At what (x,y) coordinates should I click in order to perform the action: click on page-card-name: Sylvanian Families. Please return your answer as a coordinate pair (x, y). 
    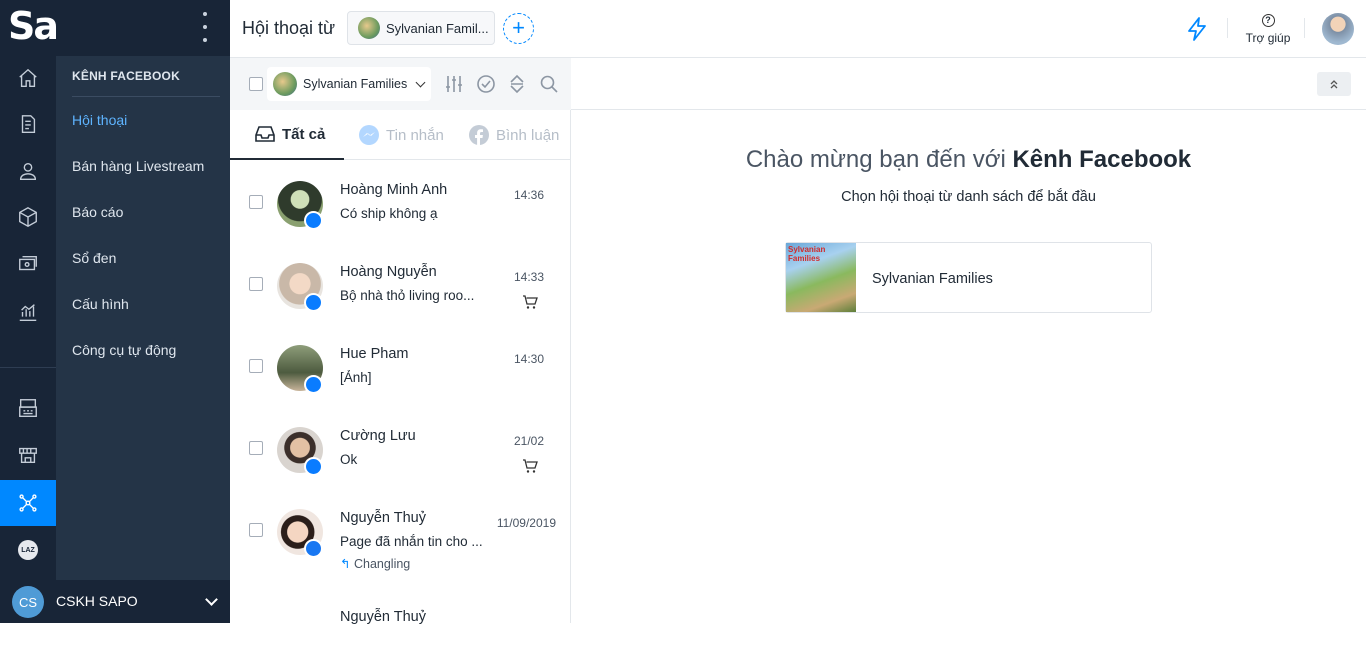
    Looking at the image, I should click on (932, 279).